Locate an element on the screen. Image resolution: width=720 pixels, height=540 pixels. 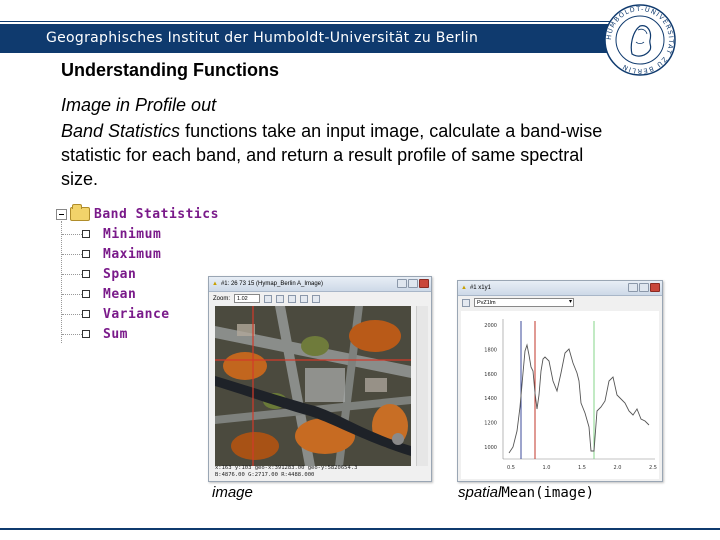
x-tick-label: 1.0 is located at coordinates (547, 468).